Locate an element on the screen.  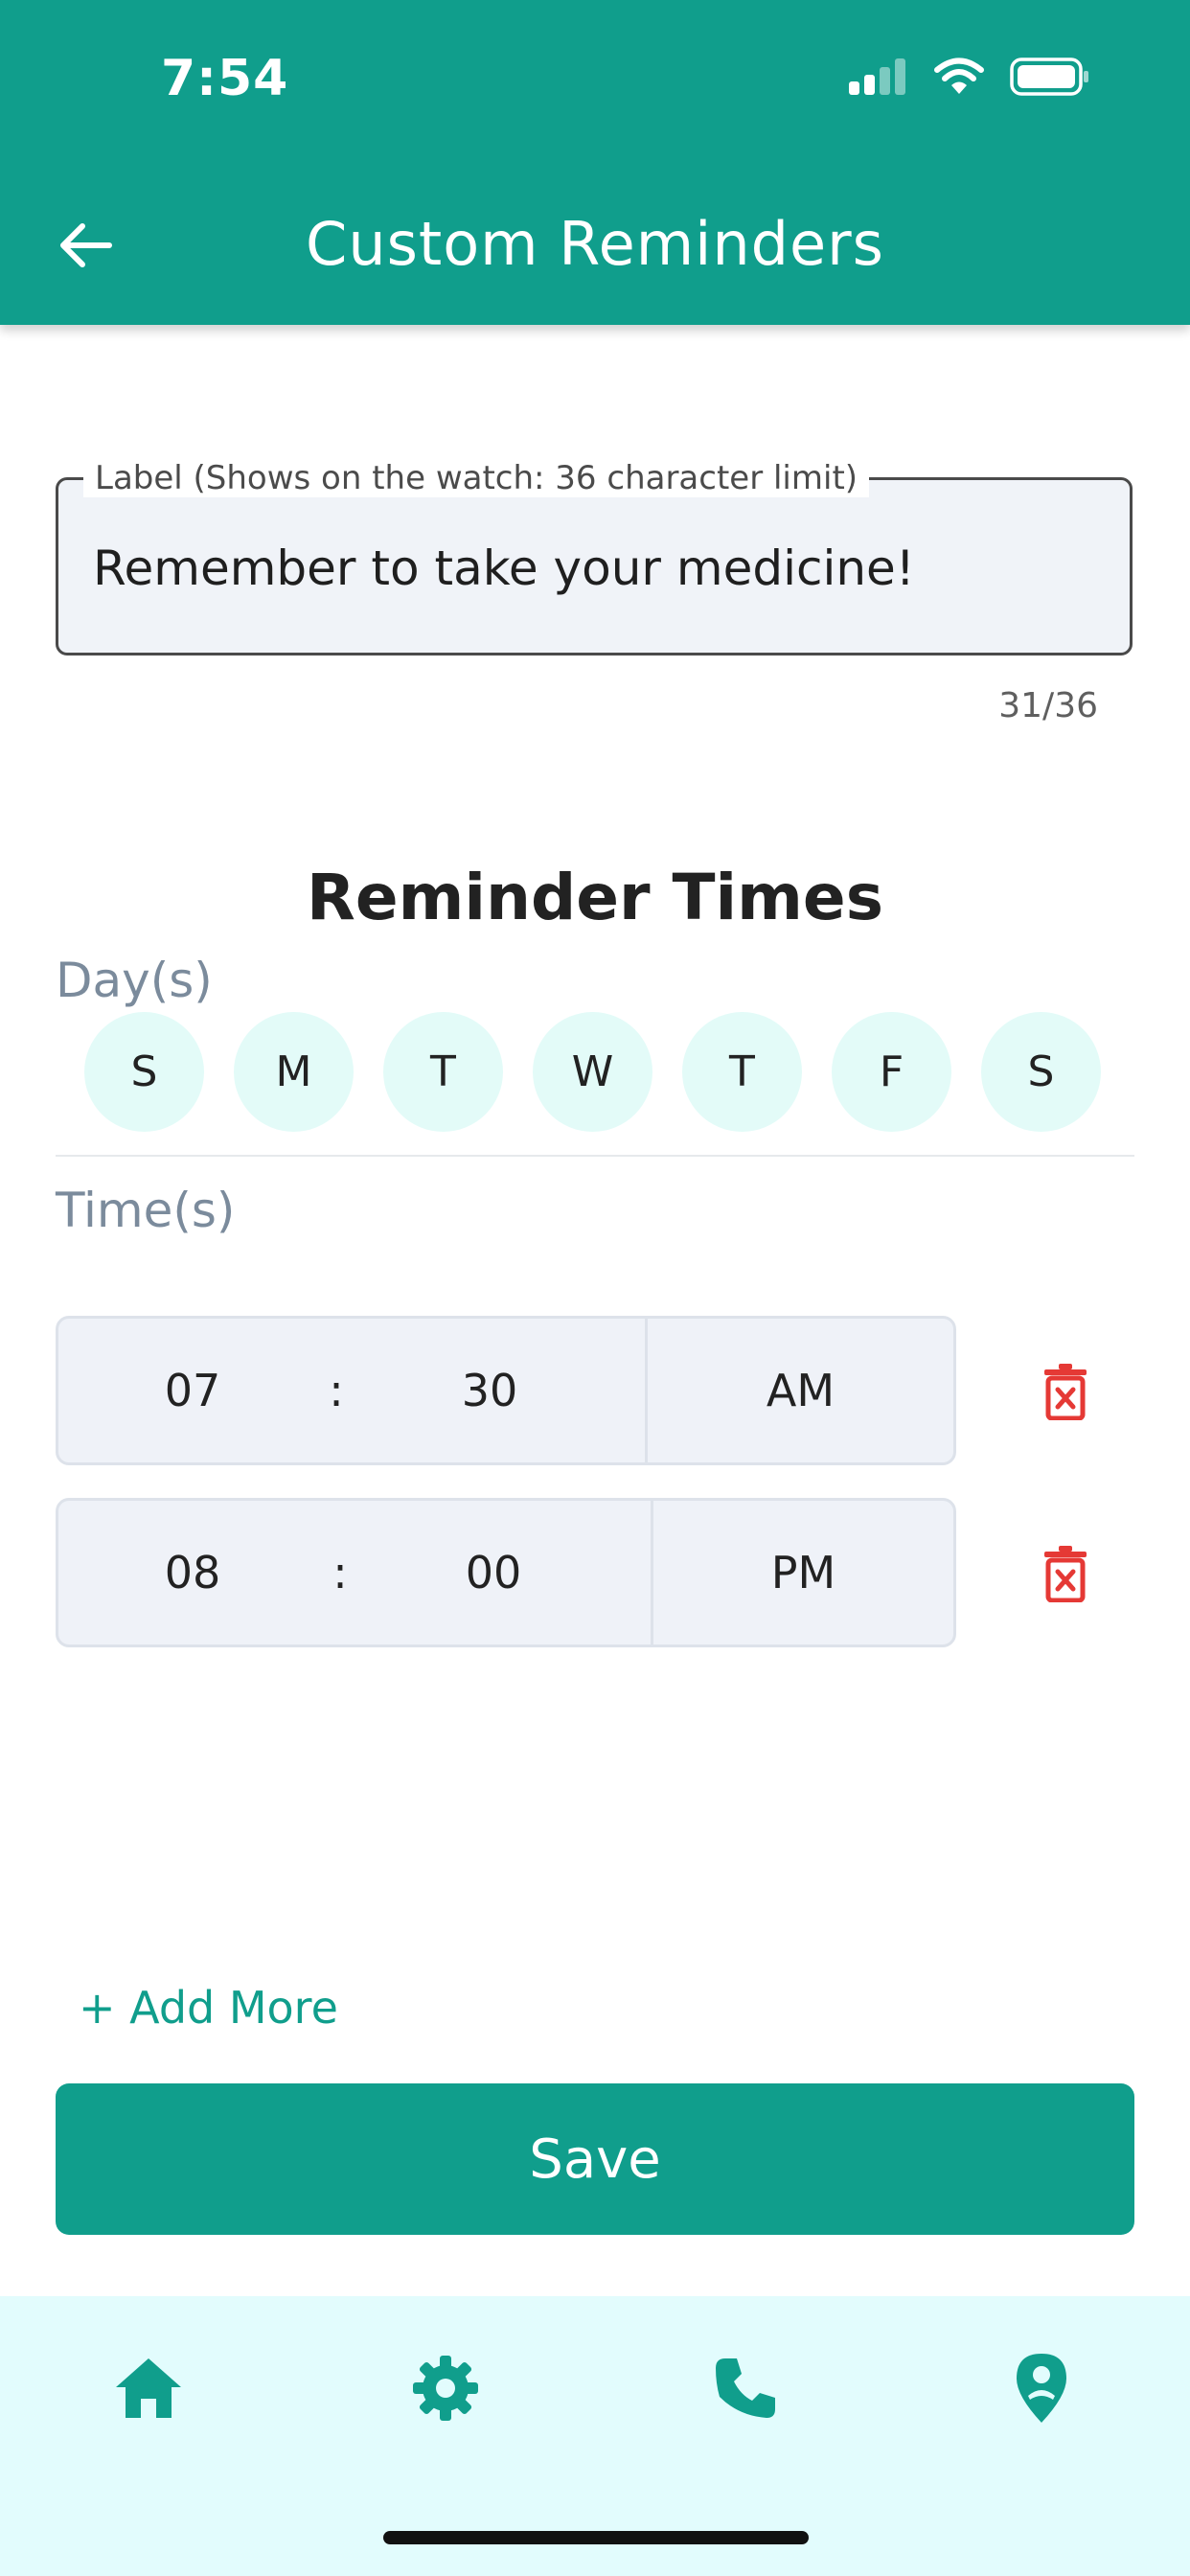
phone-icon is located at coordinates (746, 2388).